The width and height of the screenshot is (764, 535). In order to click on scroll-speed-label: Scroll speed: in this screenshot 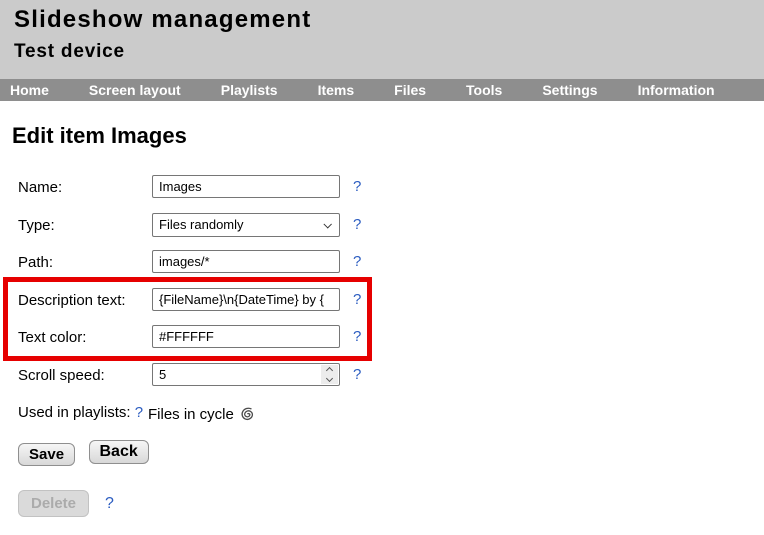, I will do `click(61, 375)`.